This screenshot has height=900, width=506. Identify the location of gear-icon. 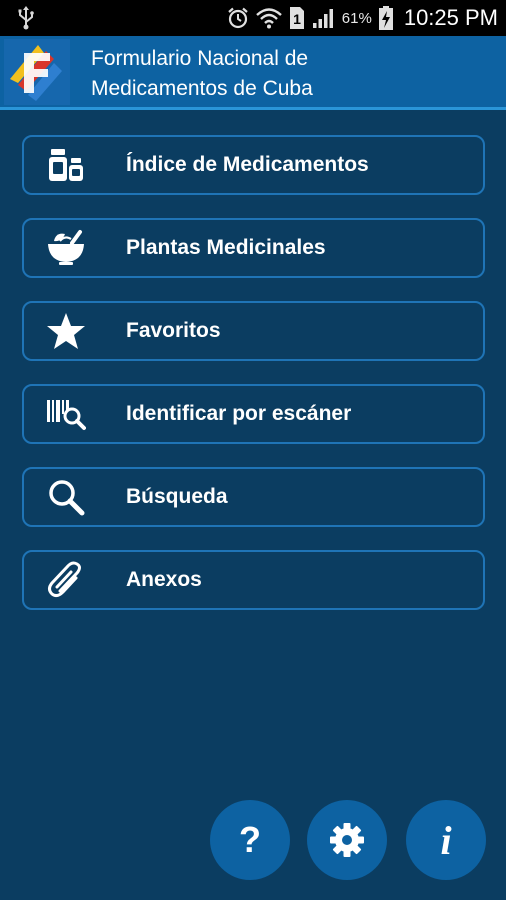
(347, 840).